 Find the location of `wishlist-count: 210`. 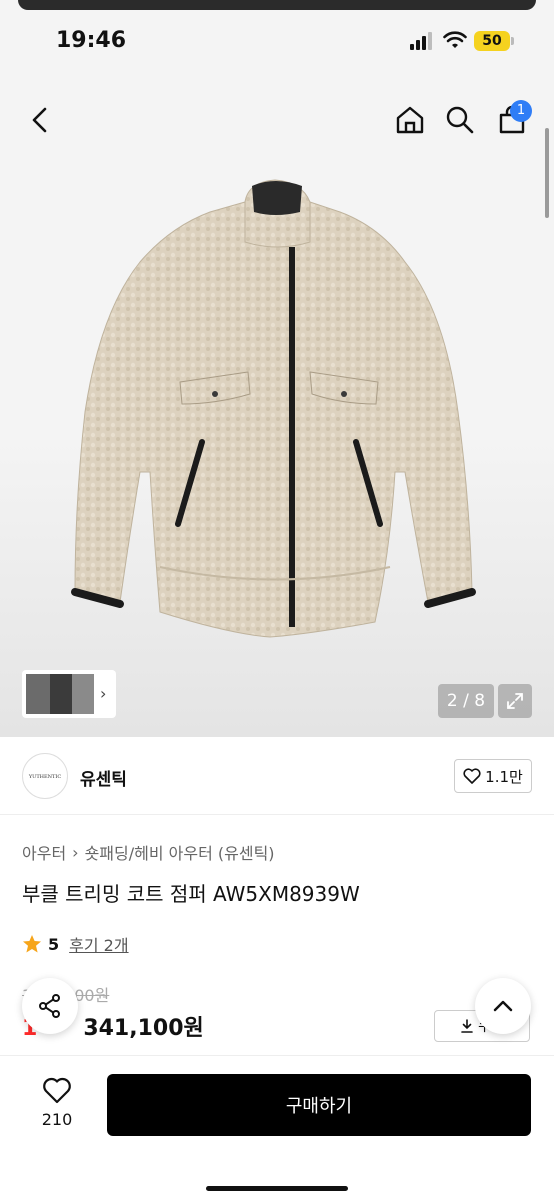

wishlist-count: 210 is located at coordinates (57, 1119).